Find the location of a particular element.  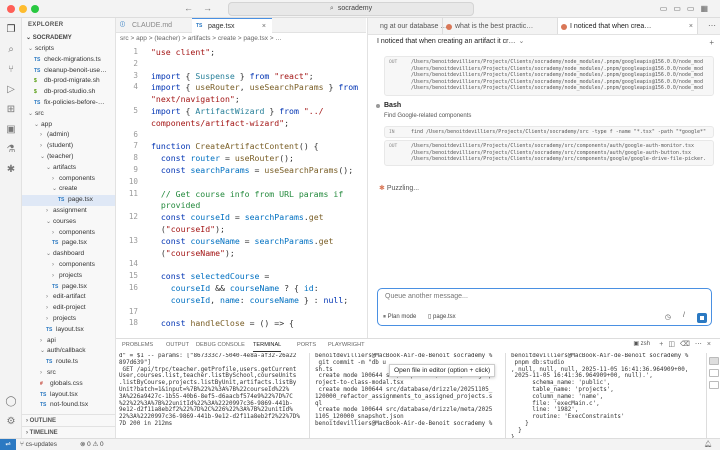

send-button is located at coordinates (702, 318).